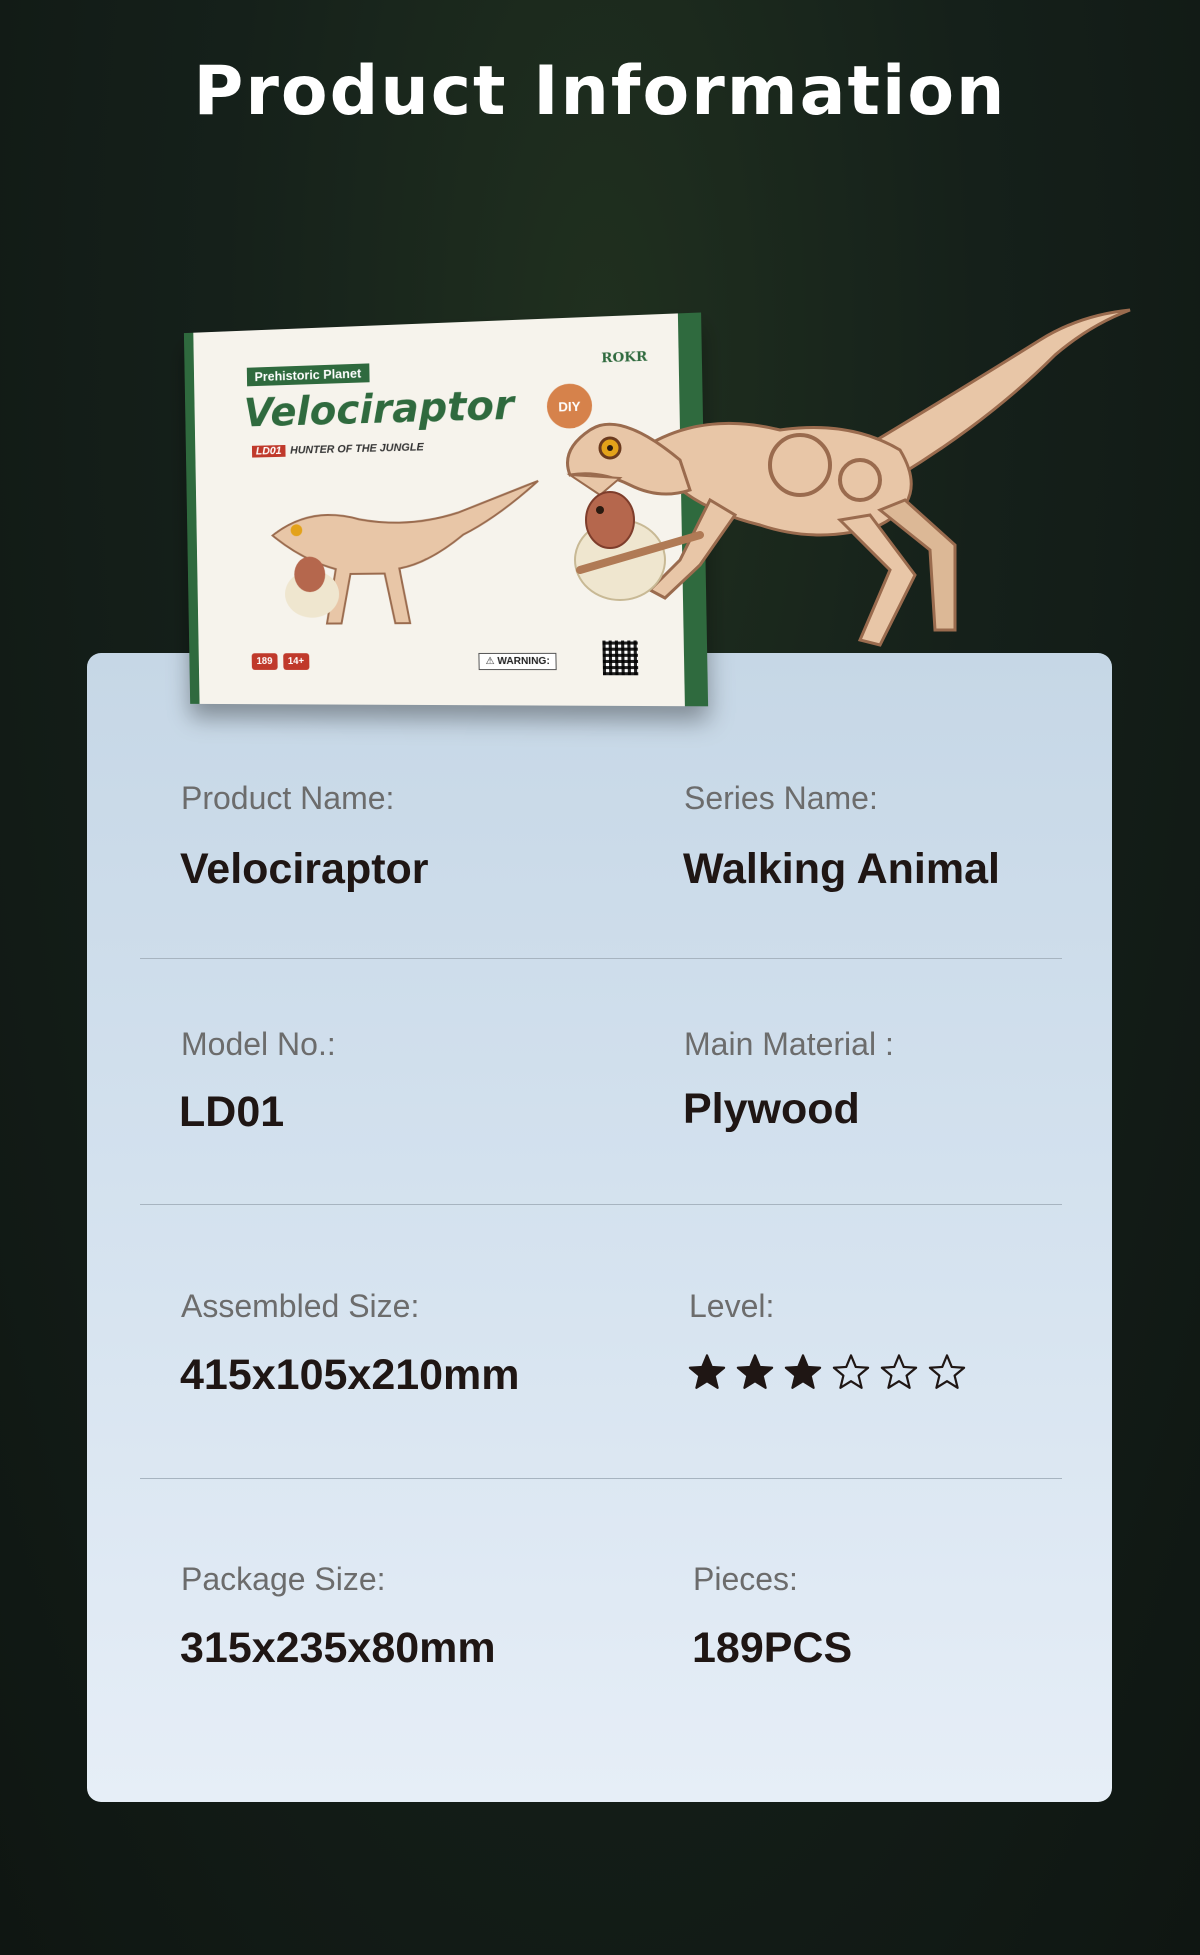 The width and height of the screenshot is (1200, 1955). I want to click on product-name-value: Velociraptor, so click(304, 869).